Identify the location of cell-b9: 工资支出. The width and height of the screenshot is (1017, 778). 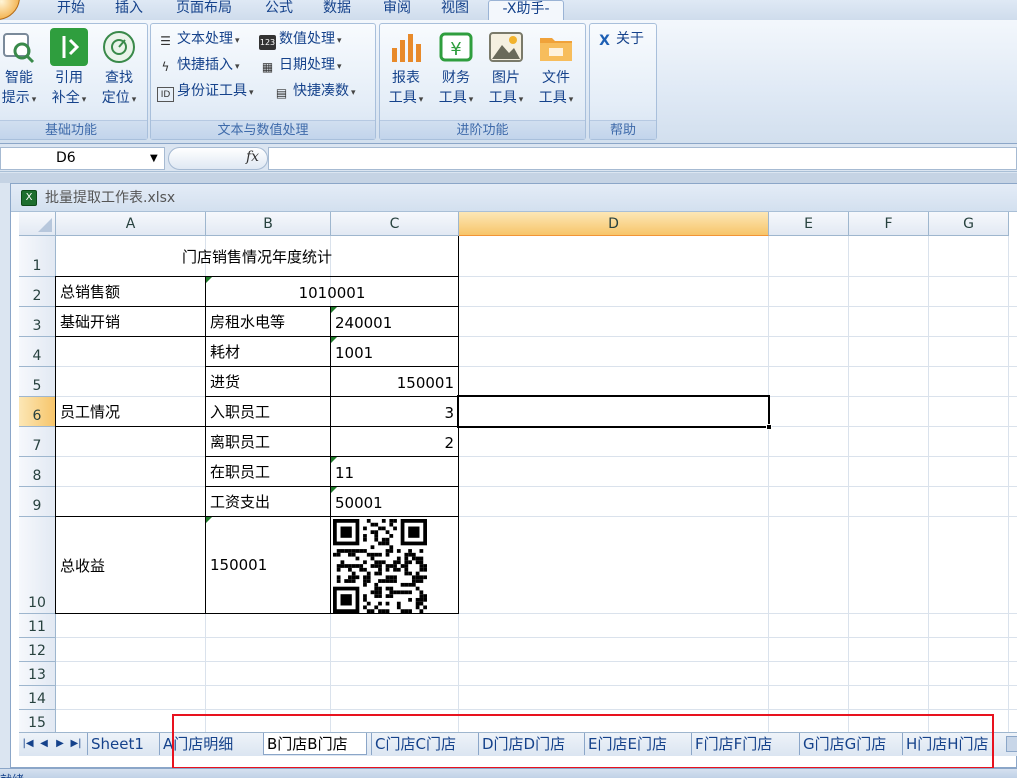
(268, 501).